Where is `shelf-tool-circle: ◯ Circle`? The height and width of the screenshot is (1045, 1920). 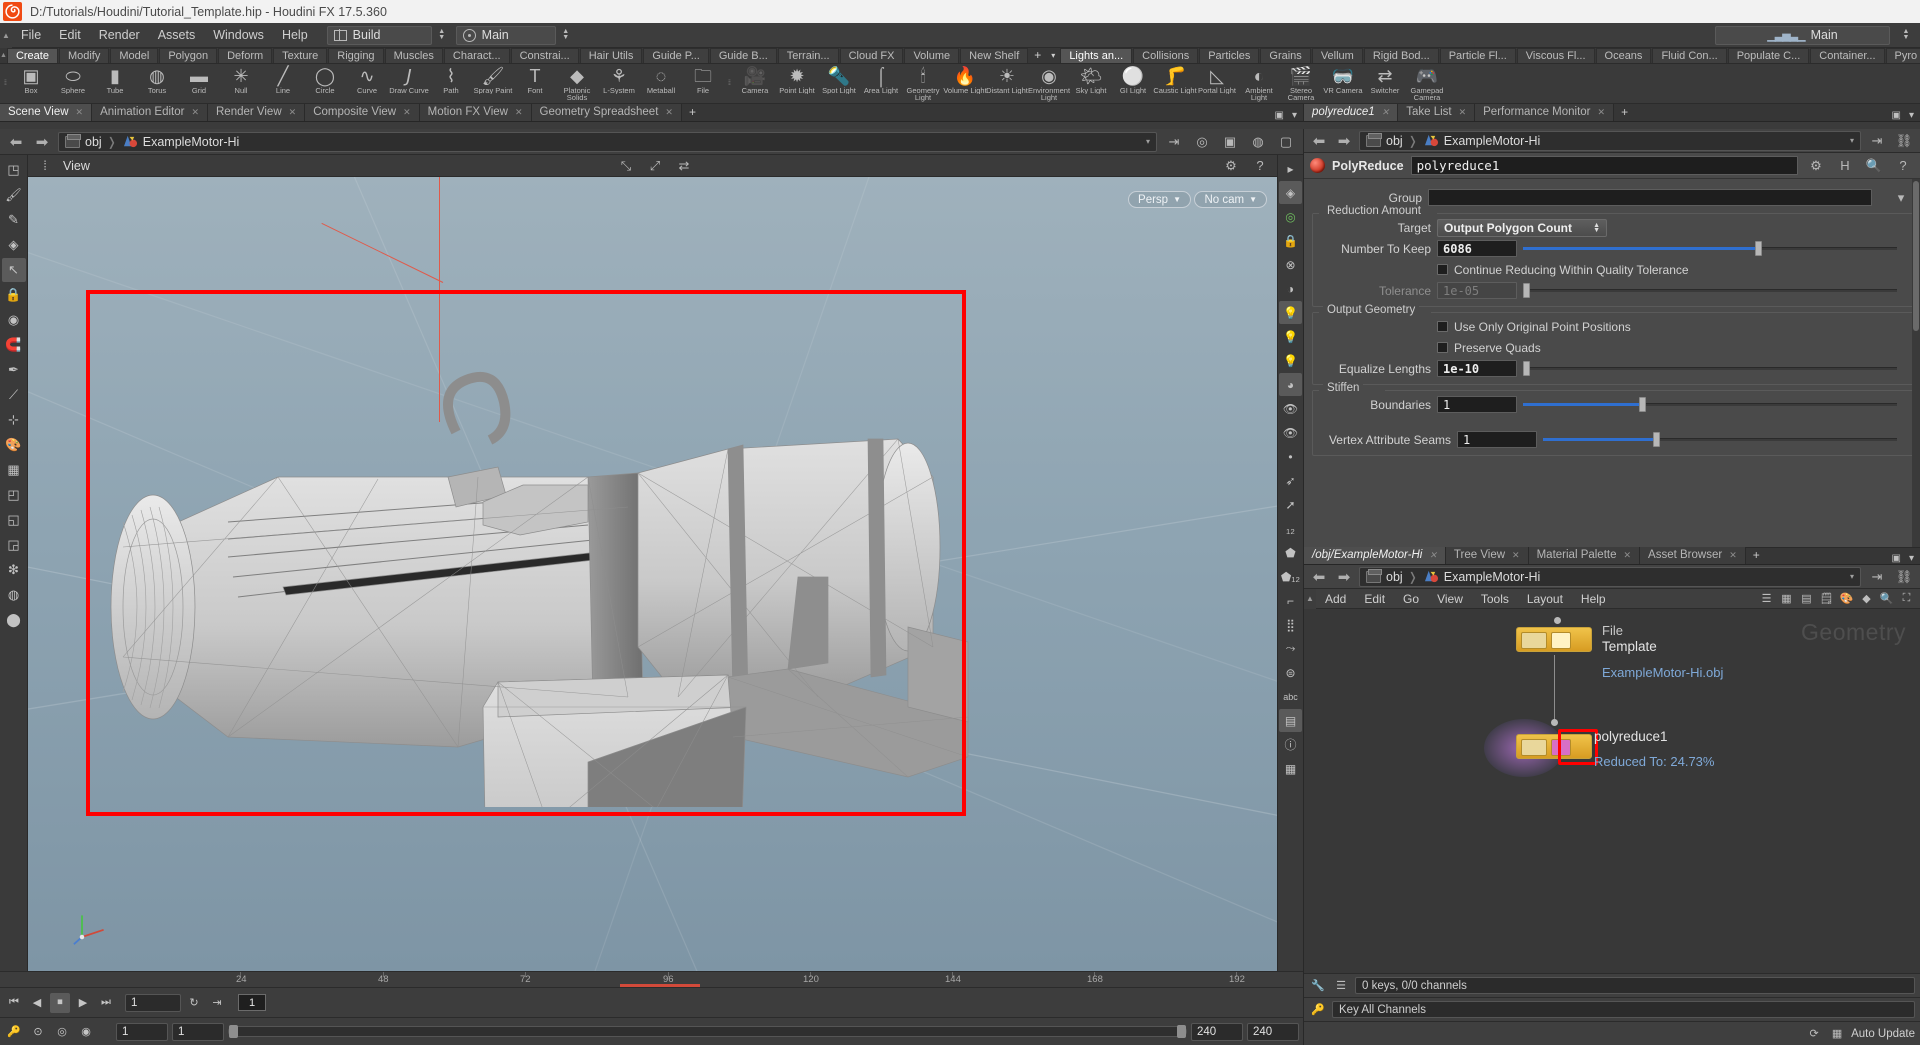
shelf-tool-circle: ◯ Circle is located at coordinates (325, 83).